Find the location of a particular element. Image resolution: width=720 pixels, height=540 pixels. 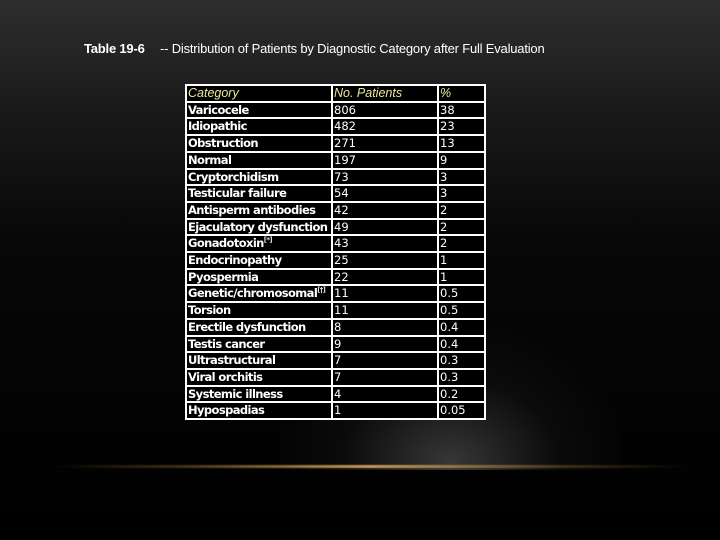

category-label: Systemic illness is located at coordinates (235, 393).